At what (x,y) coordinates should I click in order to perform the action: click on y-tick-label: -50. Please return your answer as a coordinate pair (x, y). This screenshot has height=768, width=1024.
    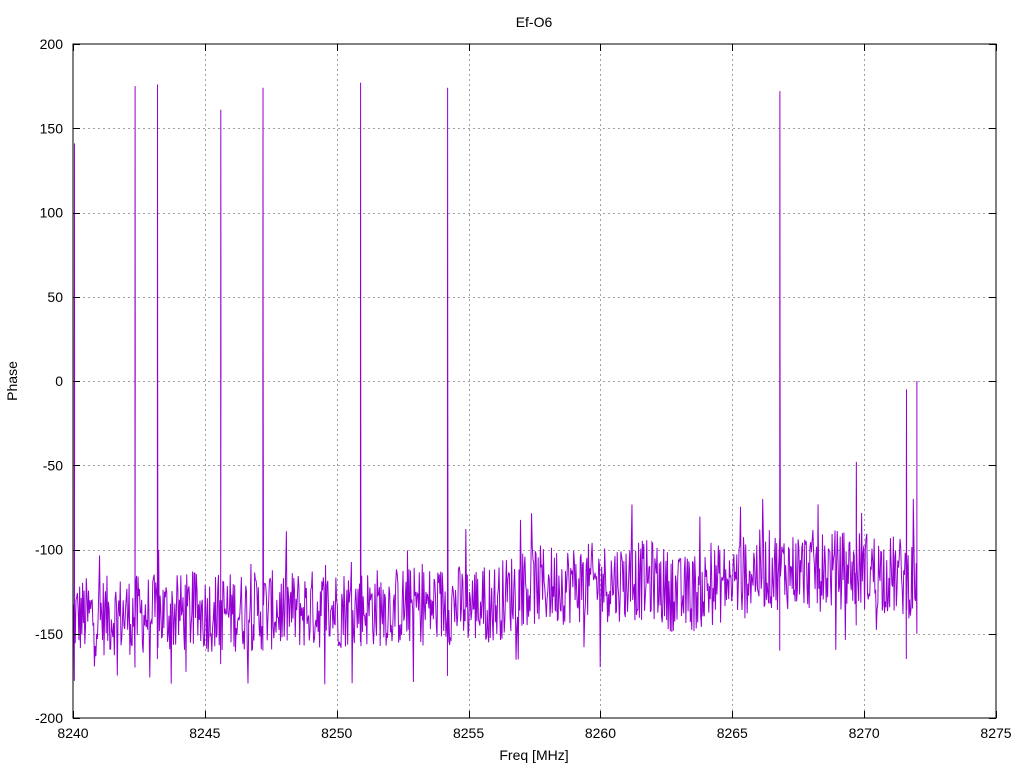
    Looking at the image, I should click on (53, 465).